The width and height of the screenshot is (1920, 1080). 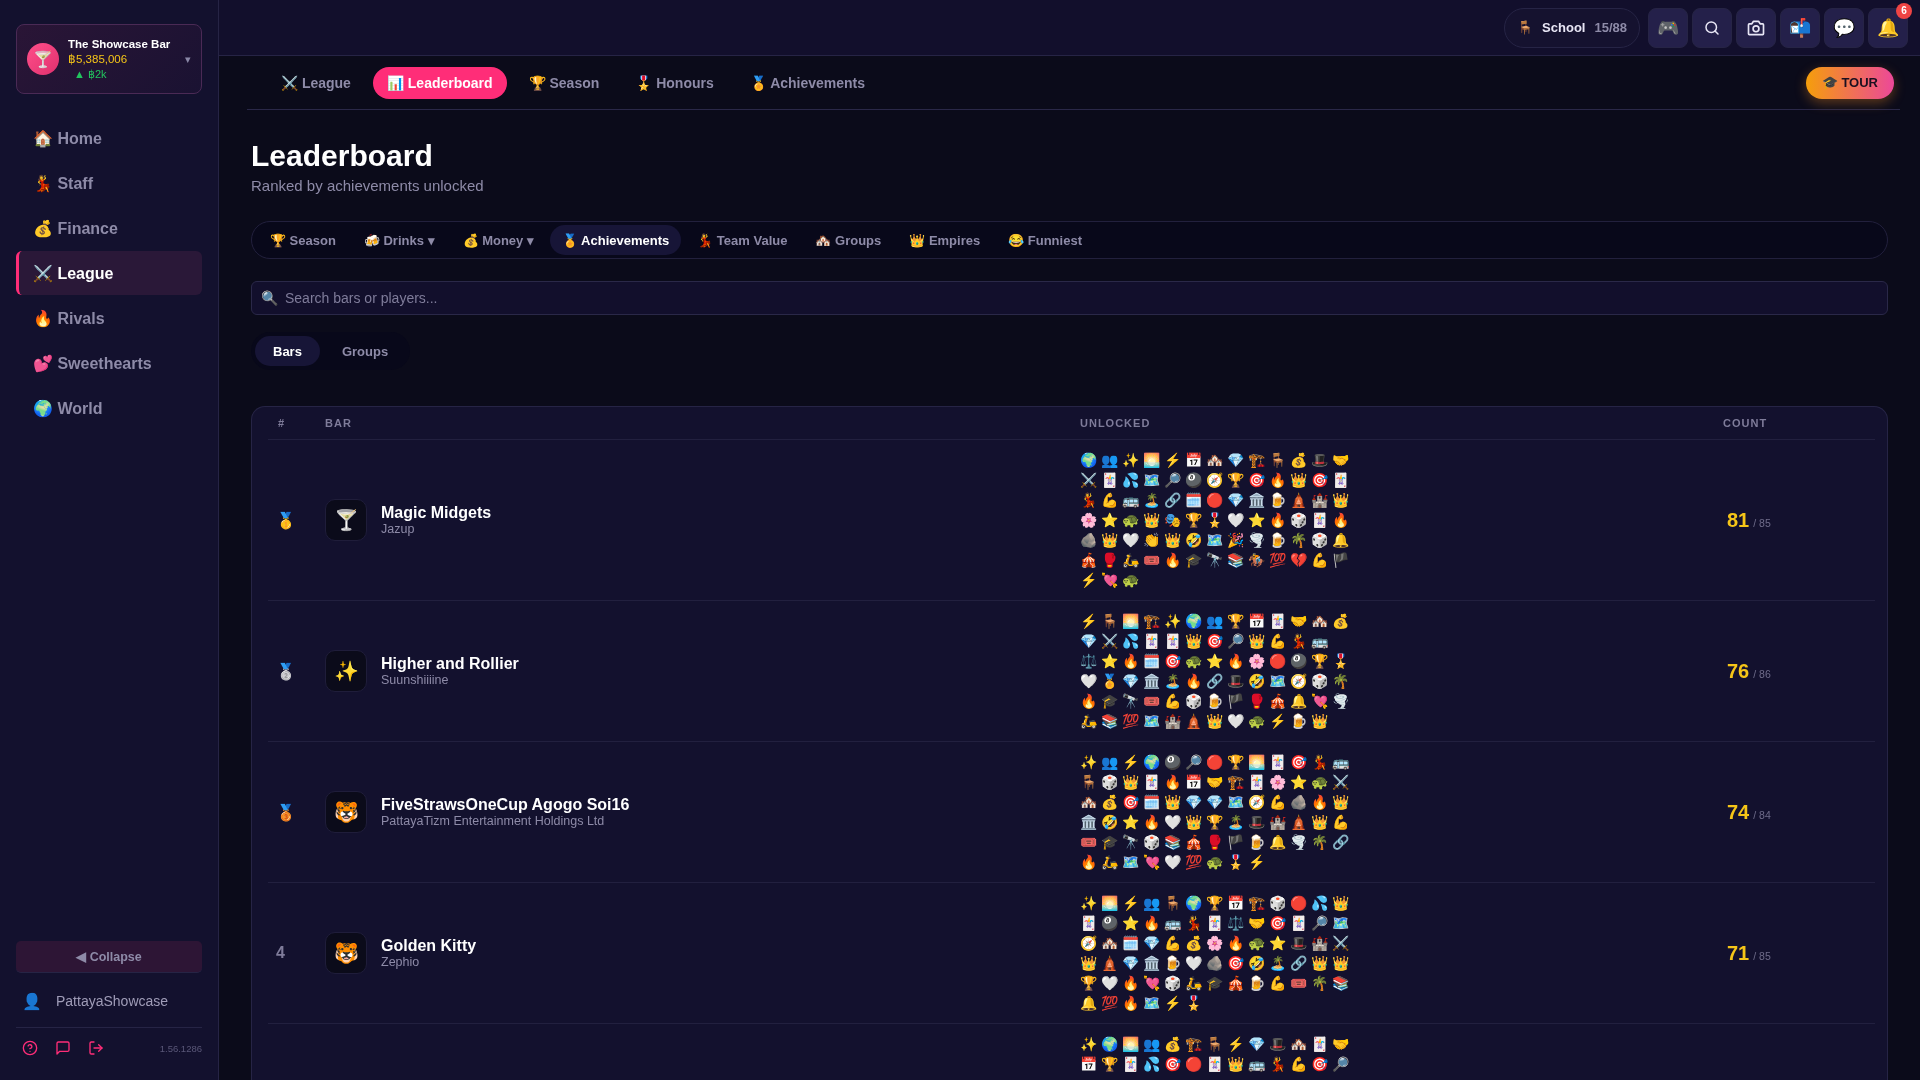 I want to click on bar-name: Higher and Rollier, so click(x=450, y=664).